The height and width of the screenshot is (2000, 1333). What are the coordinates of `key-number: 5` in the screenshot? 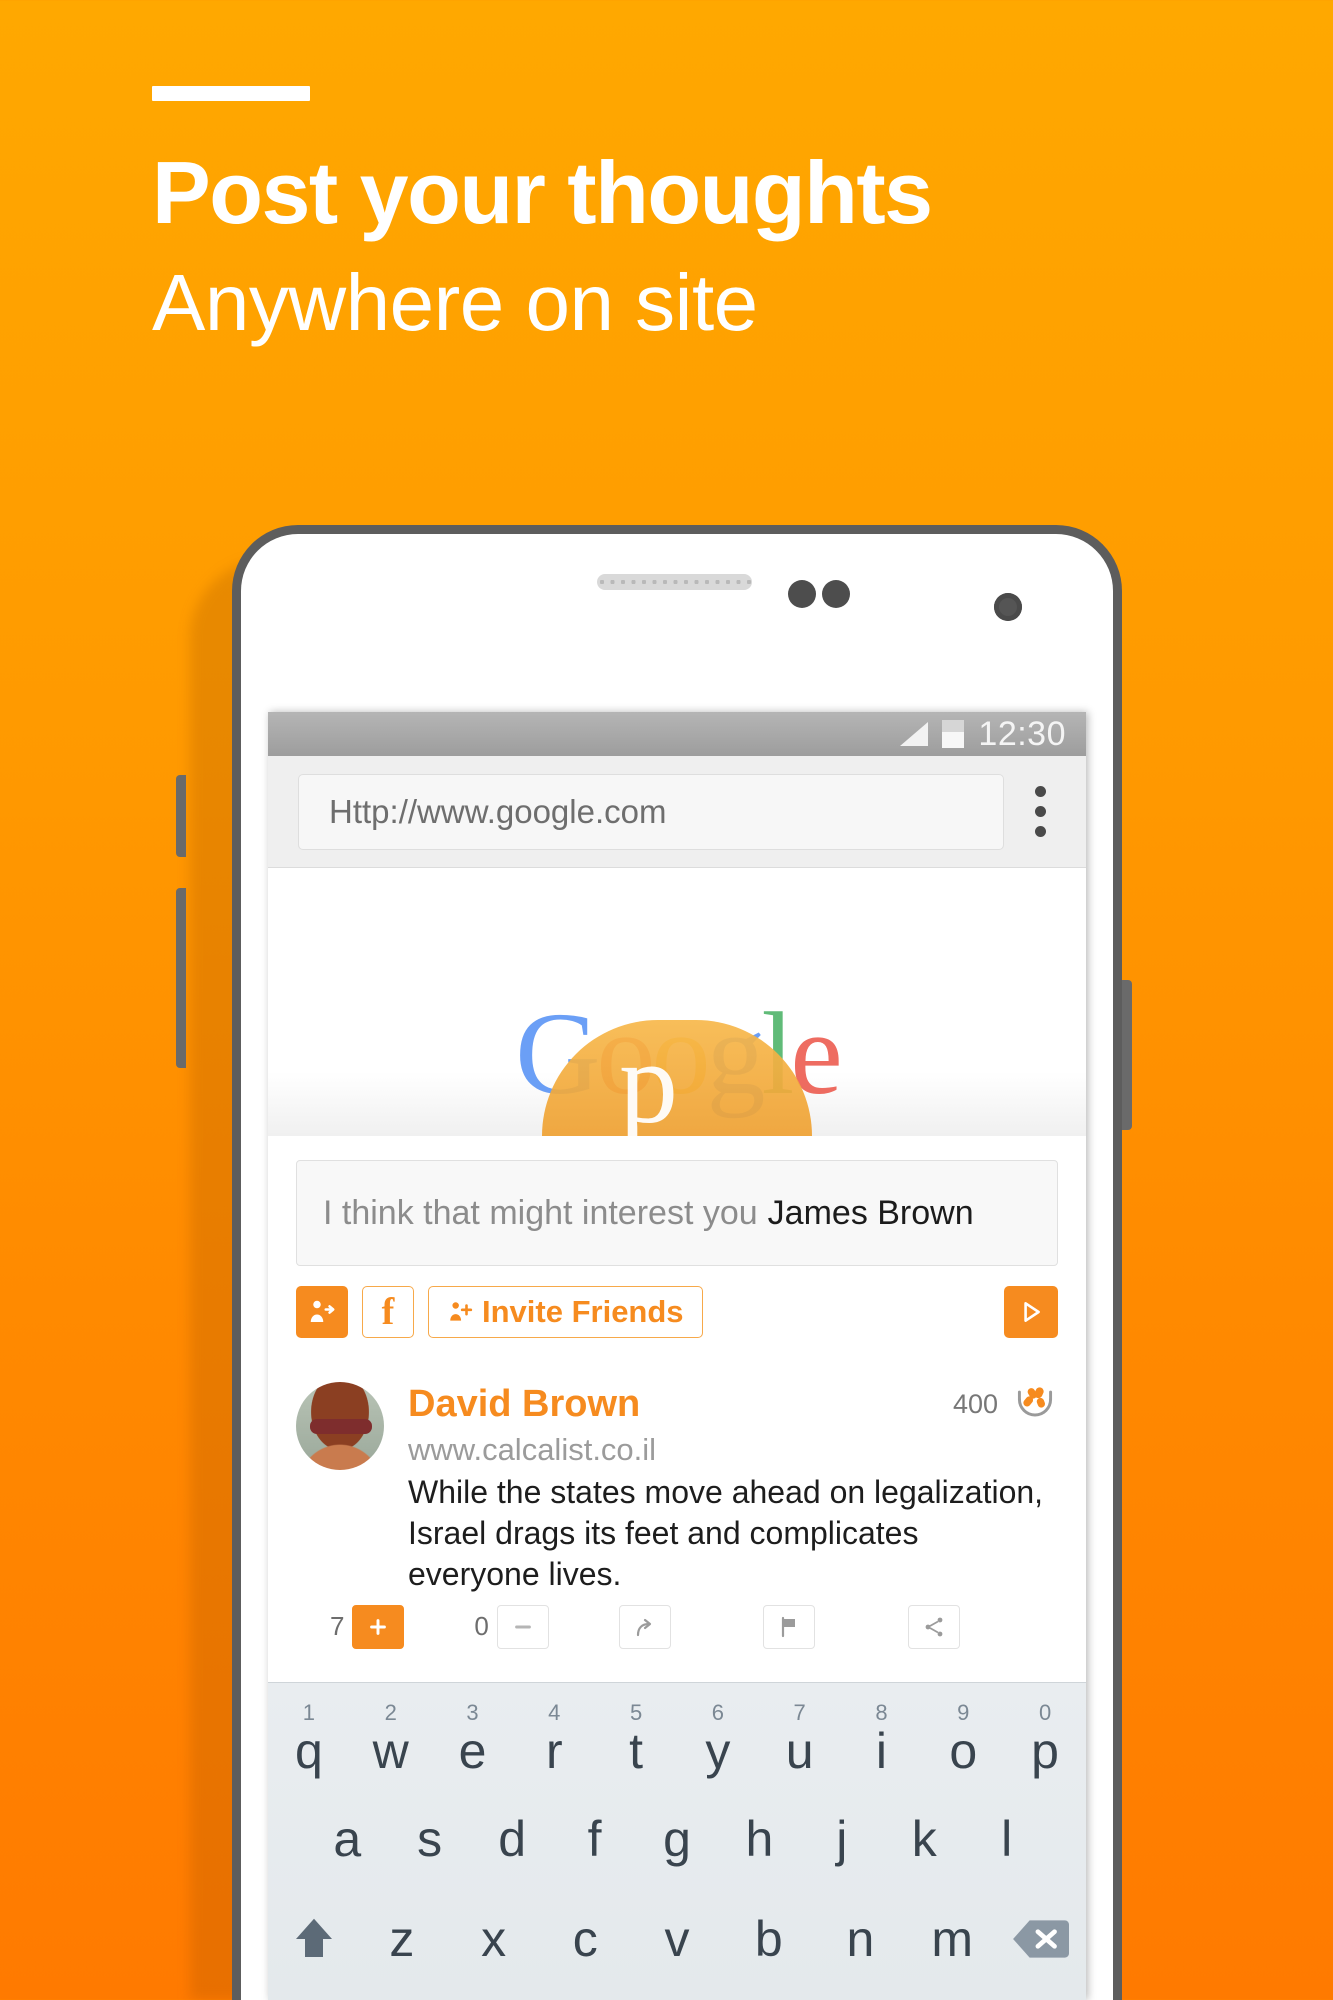 It's located at (636, 1712).